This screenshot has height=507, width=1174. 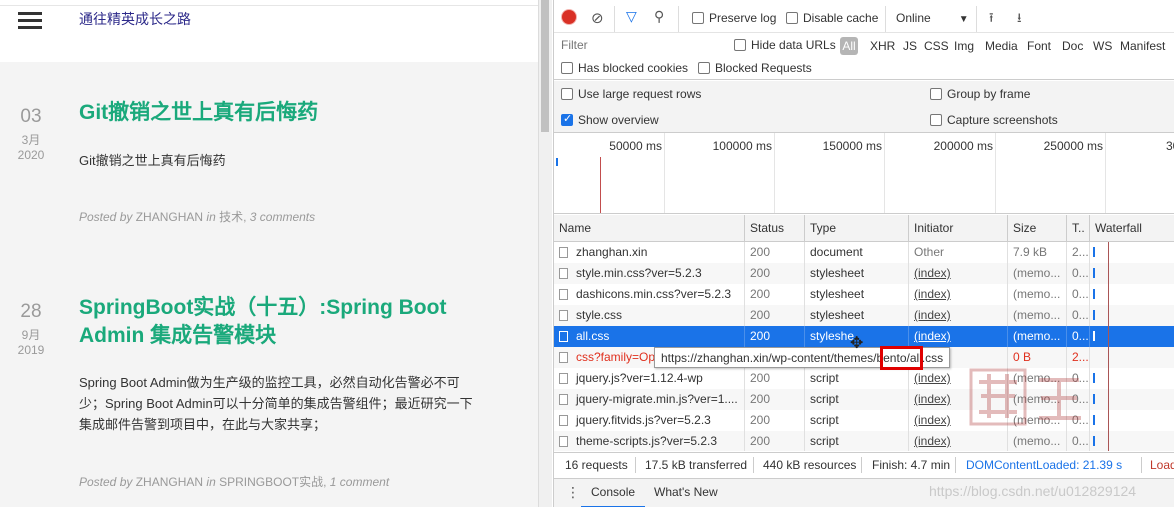 I want to click on capture-screenshots-checkbox: Capture screenshots, so click(x=994, y=120).